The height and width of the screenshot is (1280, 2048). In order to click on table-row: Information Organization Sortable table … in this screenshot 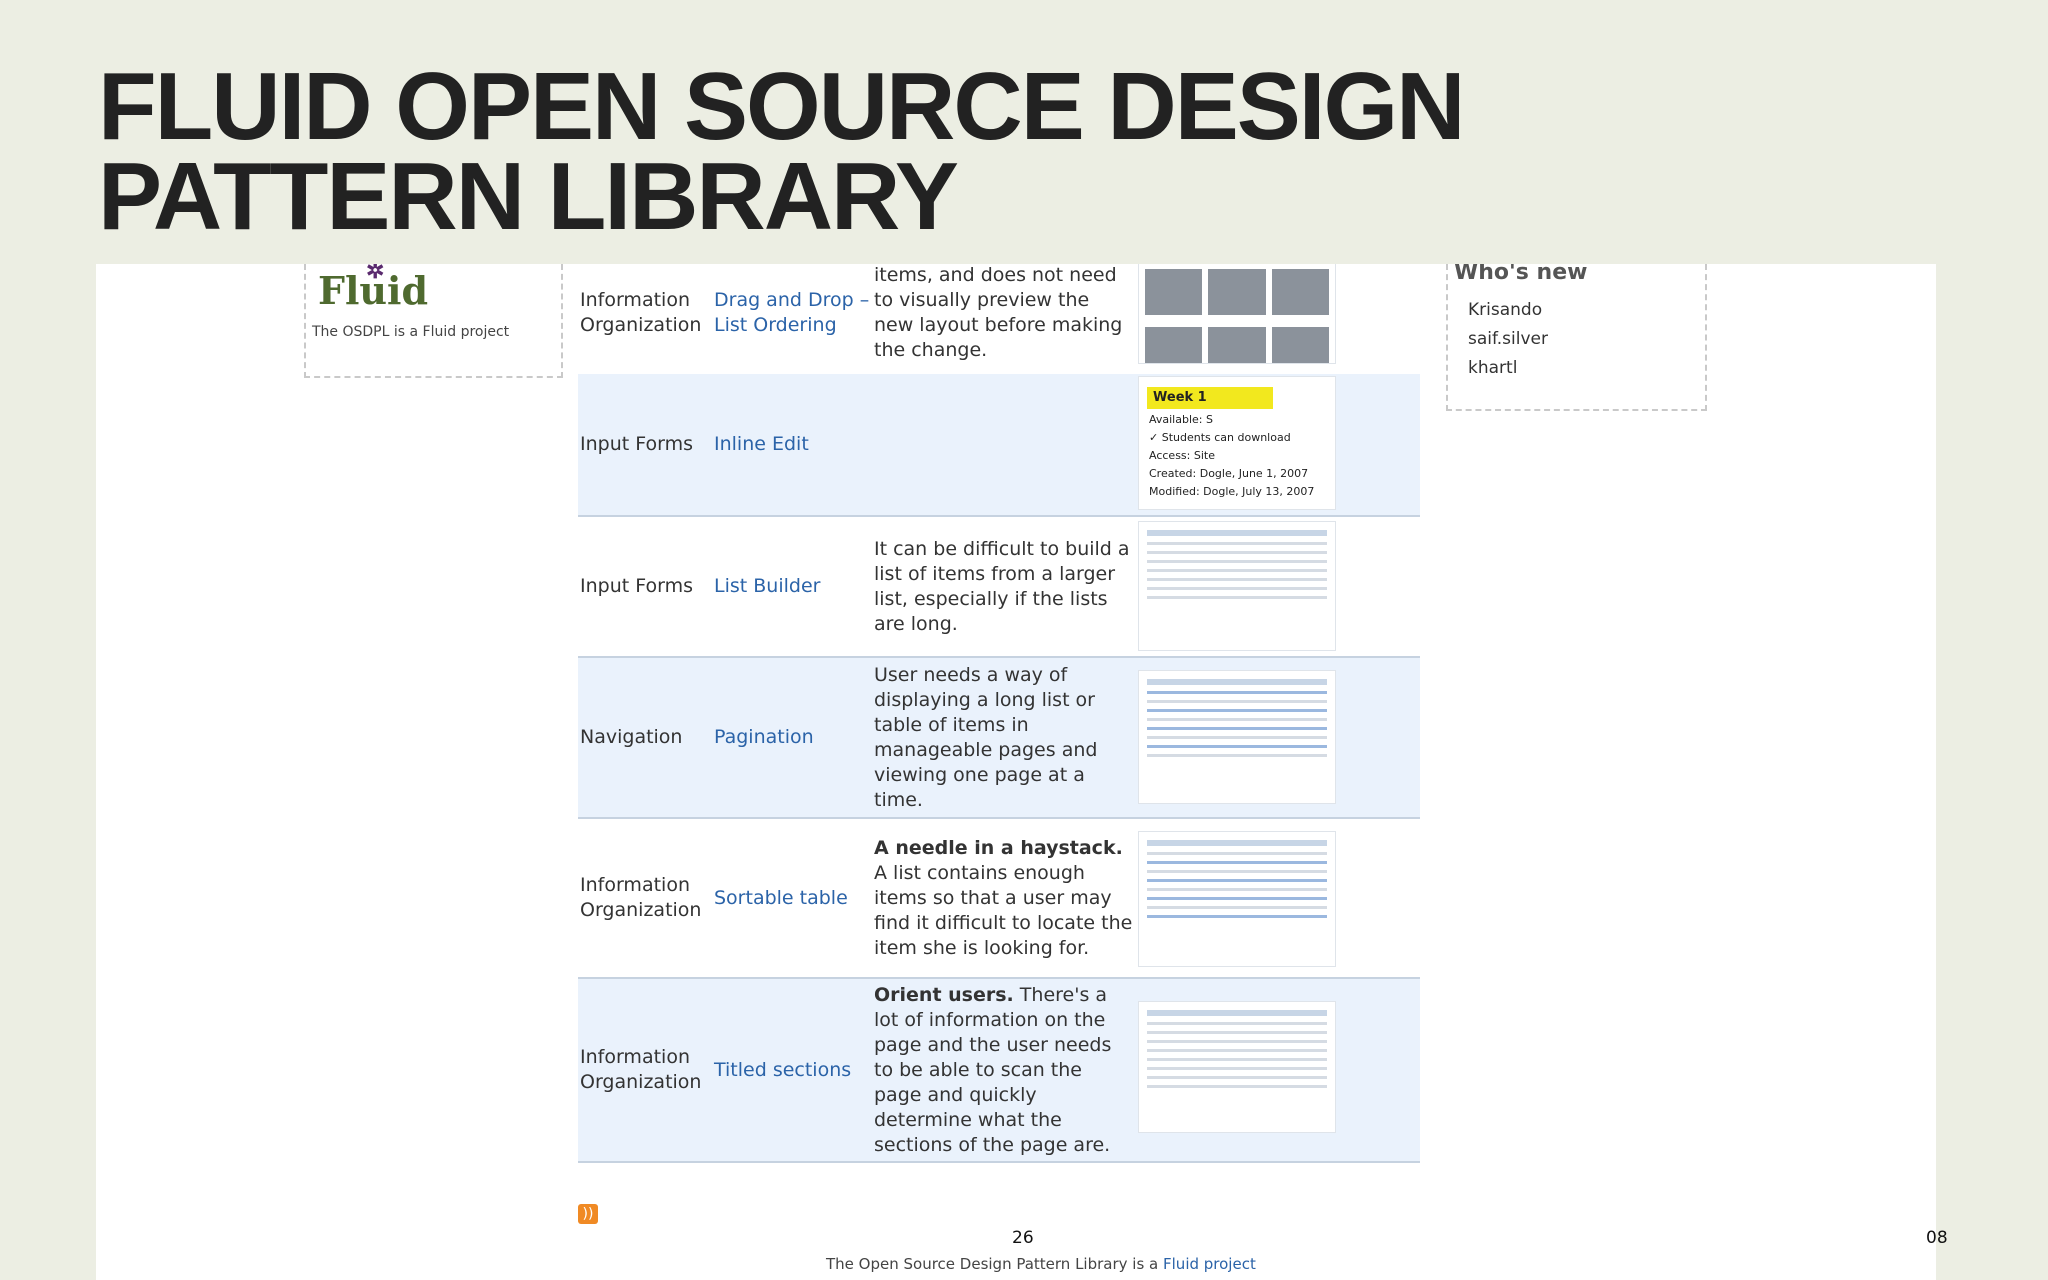, I will do `click(999, 899)`.